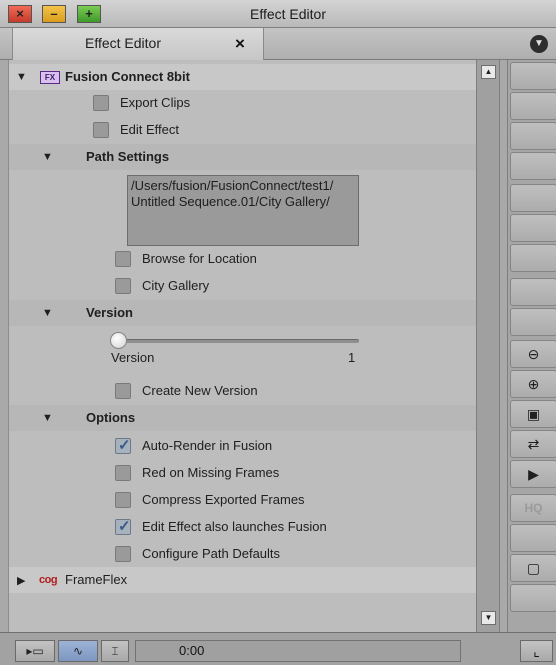  Describe the element at coordinates (243, 418) in the screenshot. I see `options-header: ▼ Options` at that location.